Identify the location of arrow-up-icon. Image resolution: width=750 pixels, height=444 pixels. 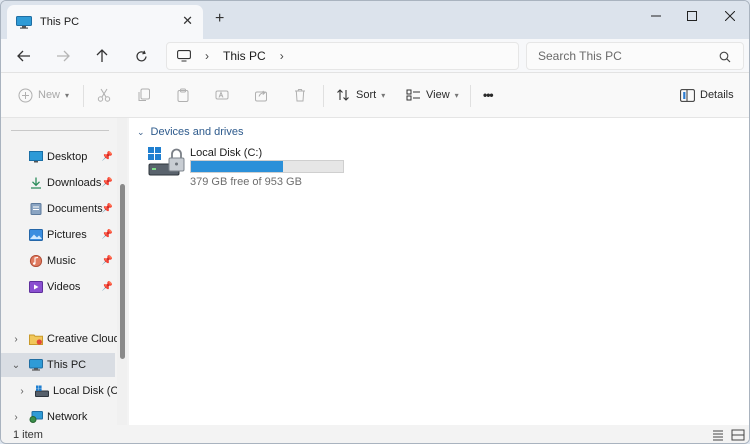
(102, 55).